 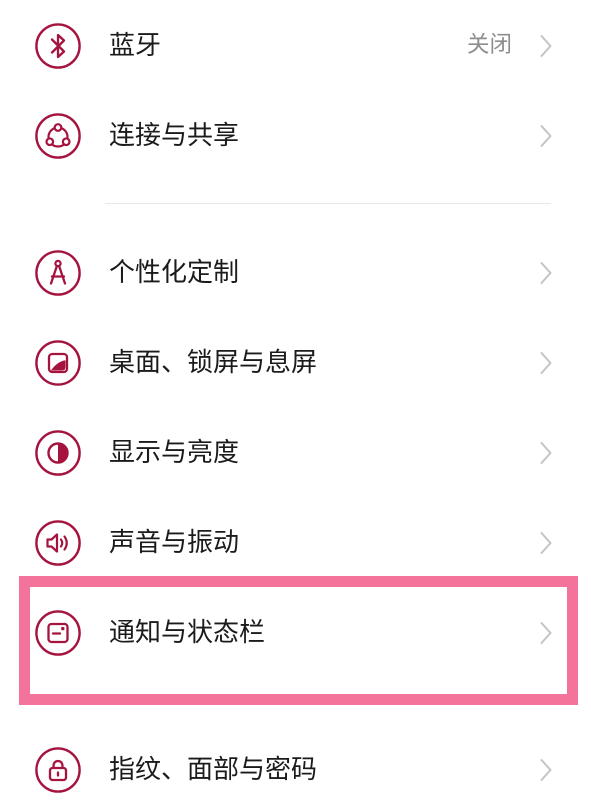 What do you see at coordinates (328, 203) in the screenshot?
I see `section-divider` at bounding box center [328, 203].